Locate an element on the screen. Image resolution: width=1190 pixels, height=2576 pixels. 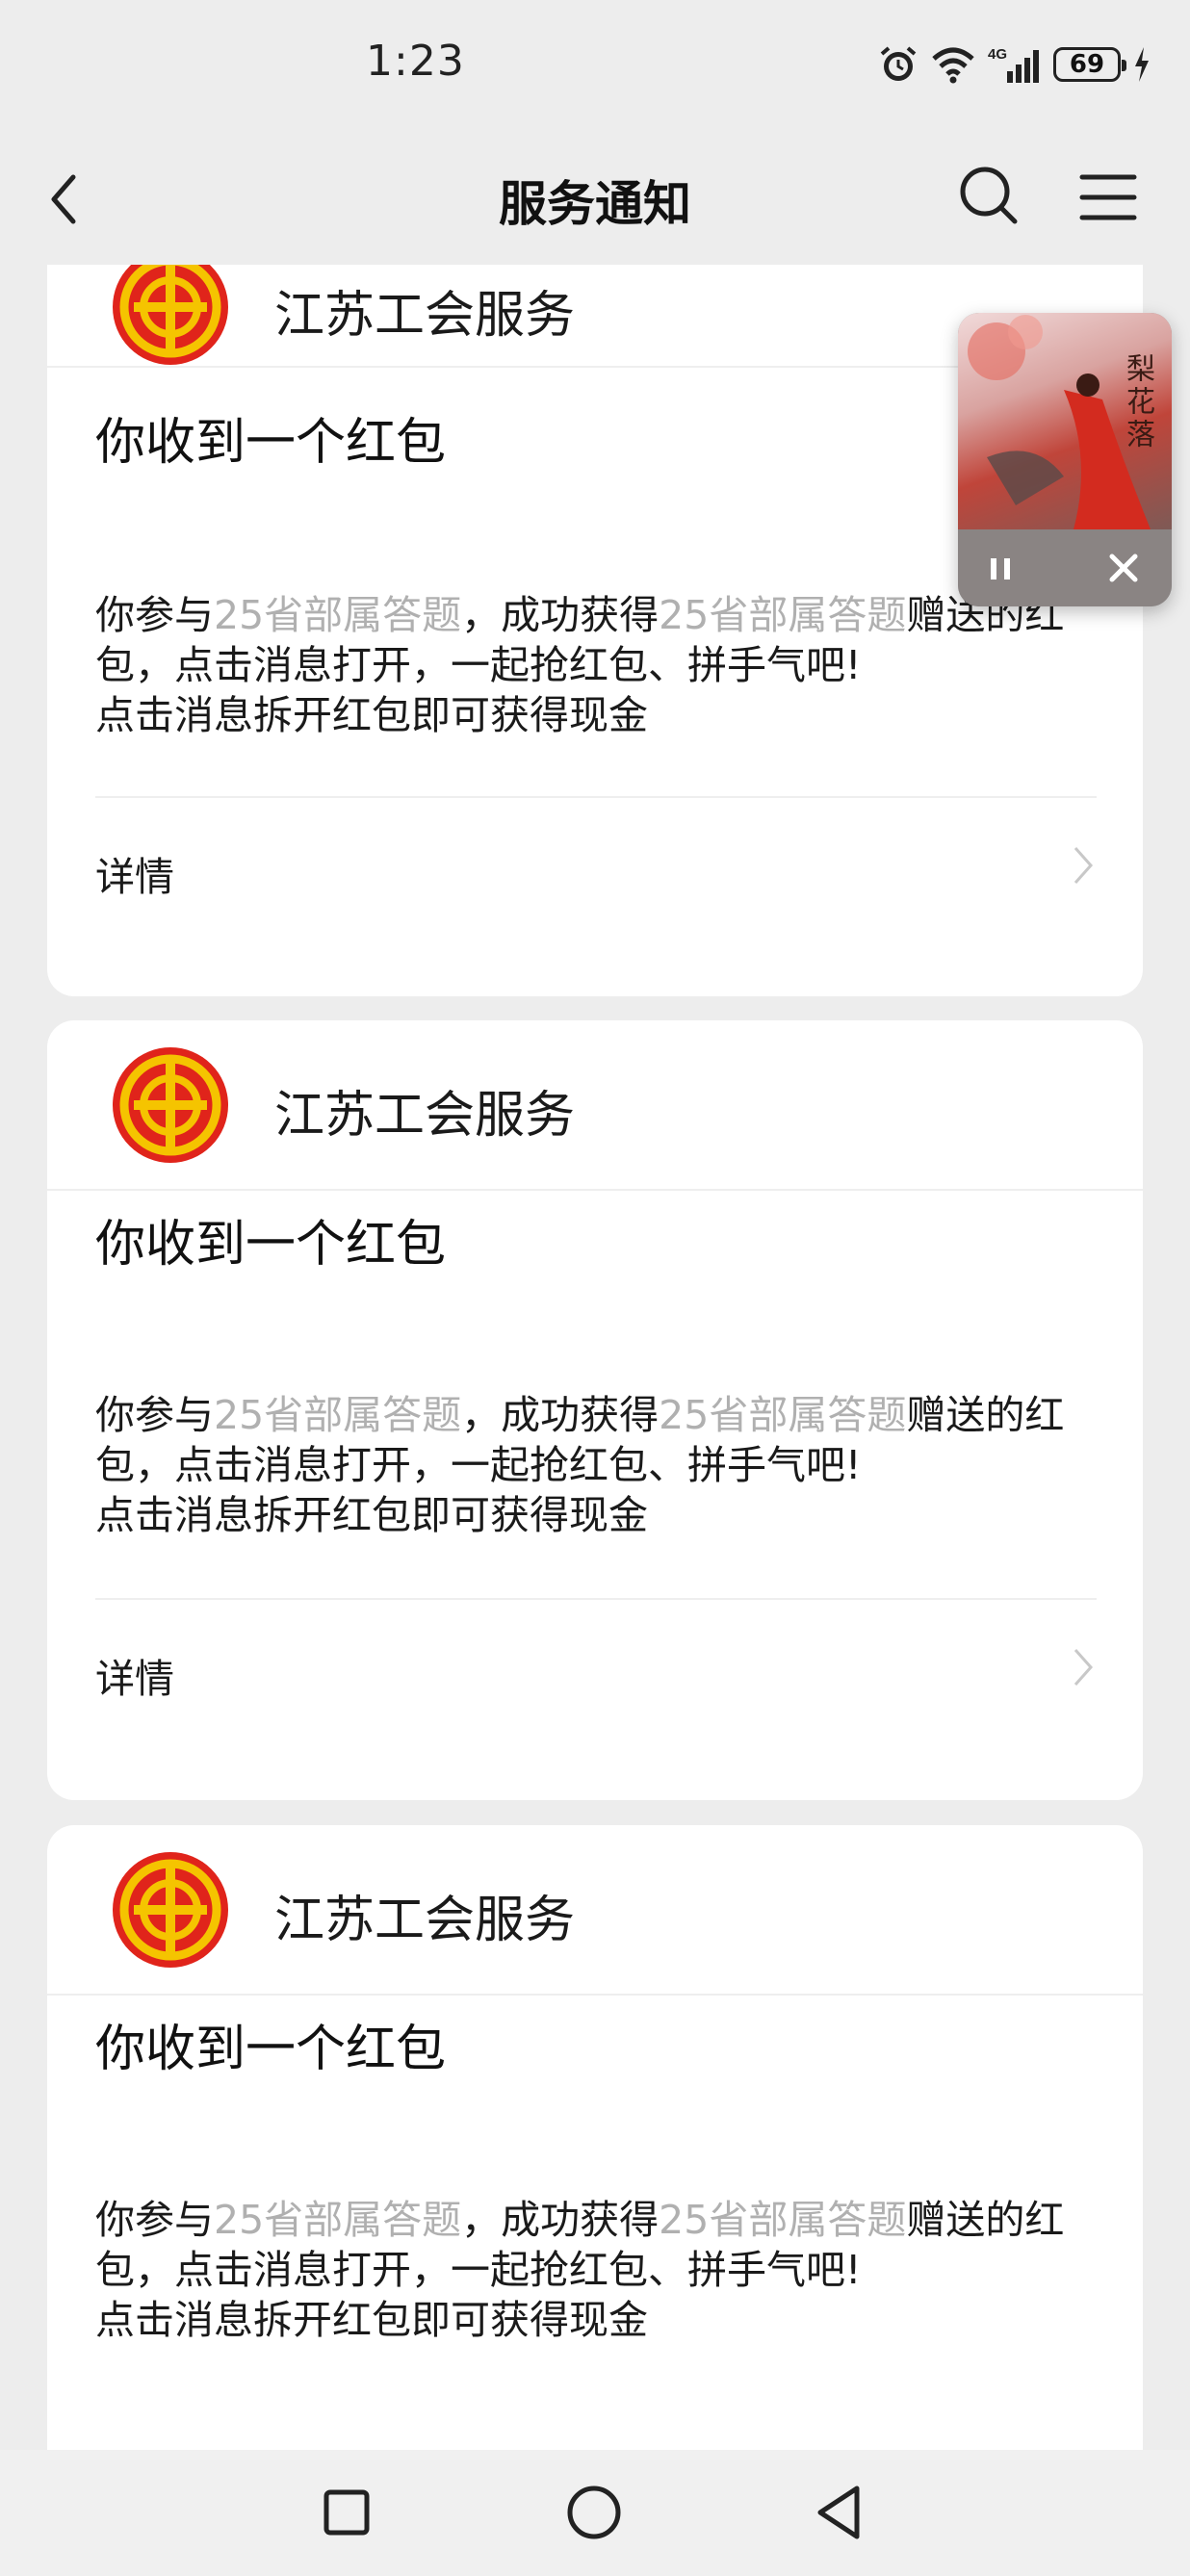
status-icons: 4G 69 is located at coordinates (1015, 64).